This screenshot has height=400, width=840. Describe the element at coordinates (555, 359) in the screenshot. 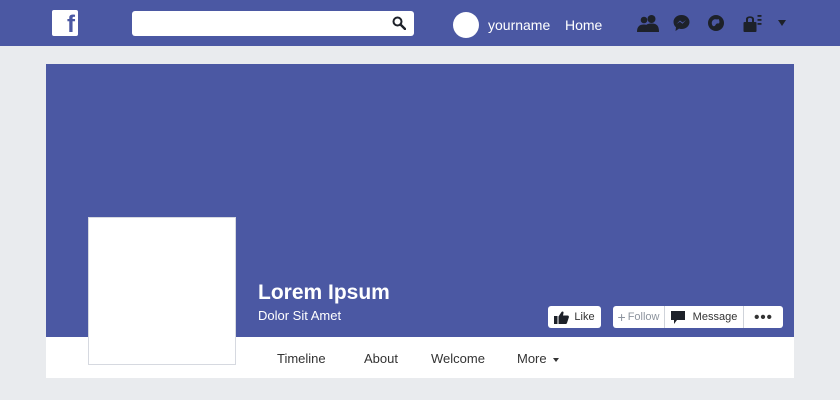

I see `caret-down-icon` at that location.